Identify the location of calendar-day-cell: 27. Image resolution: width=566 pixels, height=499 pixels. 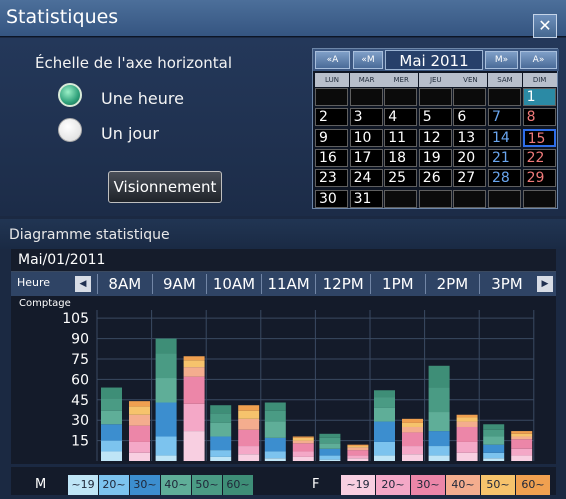
(470, 178).